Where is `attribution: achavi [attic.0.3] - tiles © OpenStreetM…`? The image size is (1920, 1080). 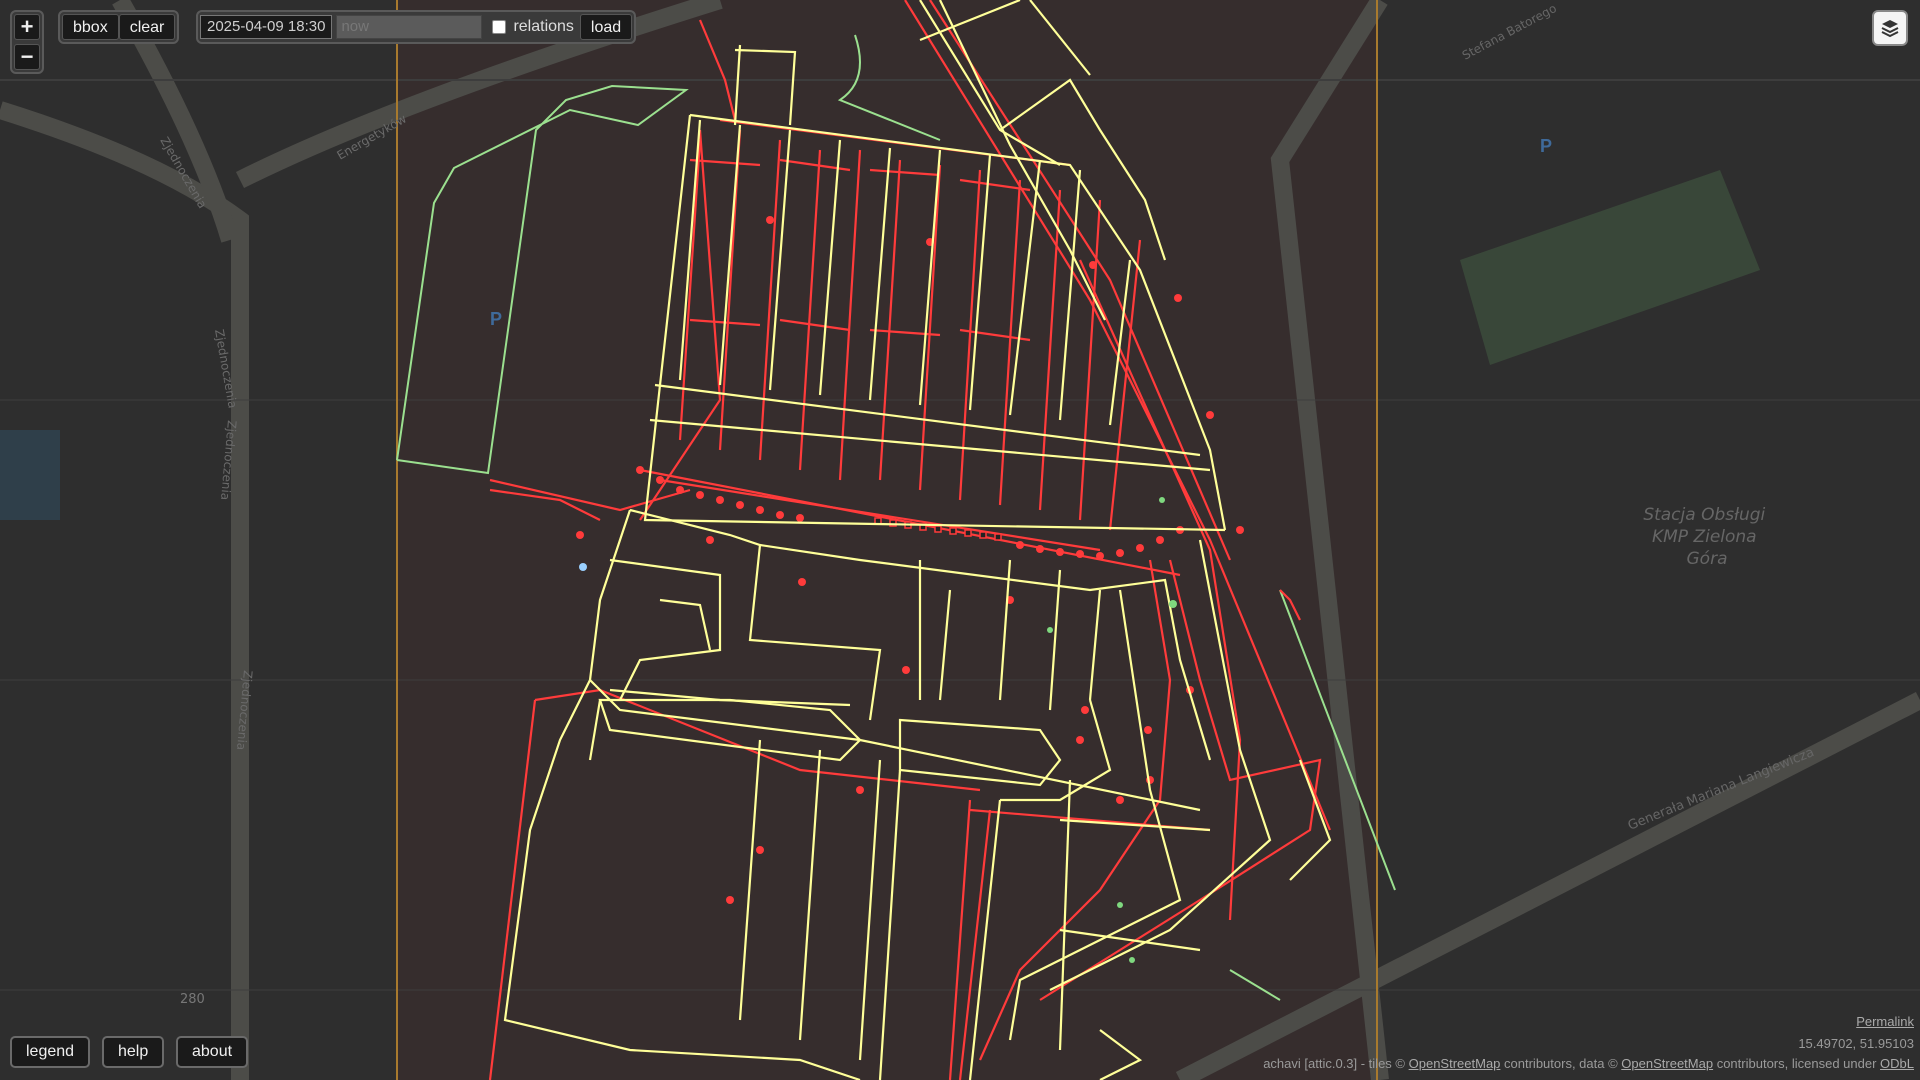 attribution: achavi [attic.0.3] - tiles © OpenStreetM… is located at coordinates (1588, 1063).